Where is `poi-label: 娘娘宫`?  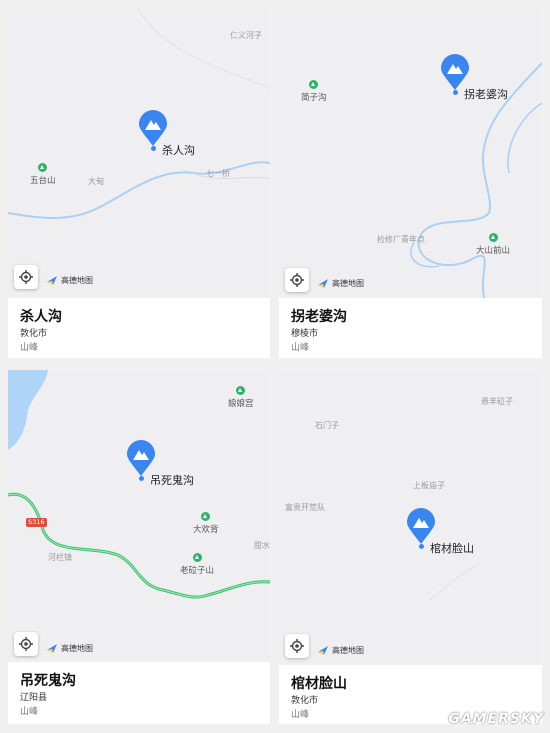
poi-label: 娘娘宫 is located at coordinates (241, 404).